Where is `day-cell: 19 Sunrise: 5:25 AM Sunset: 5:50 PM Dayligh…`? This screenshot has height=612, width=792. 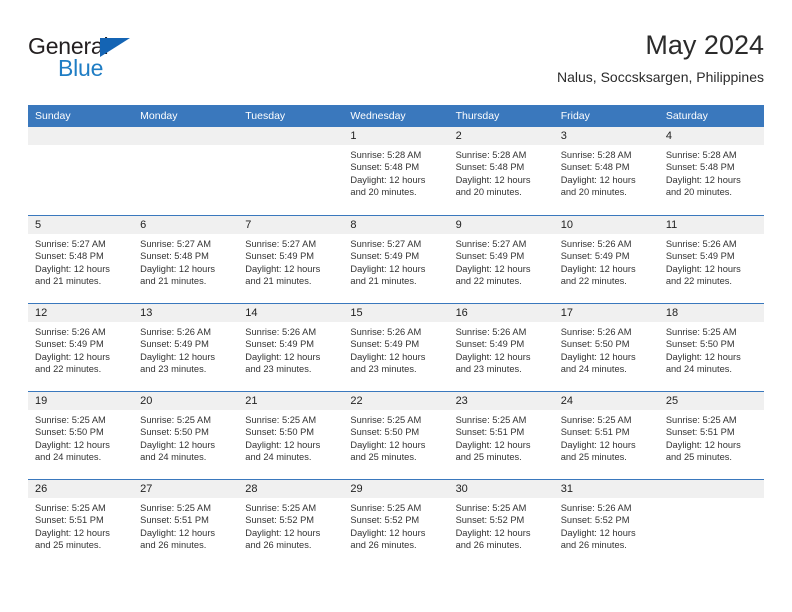 day-cell: 19 Sunrise: 5:25 AM Sunset: 5:50 PM Dayligh… is located at coordinates (81, 435).